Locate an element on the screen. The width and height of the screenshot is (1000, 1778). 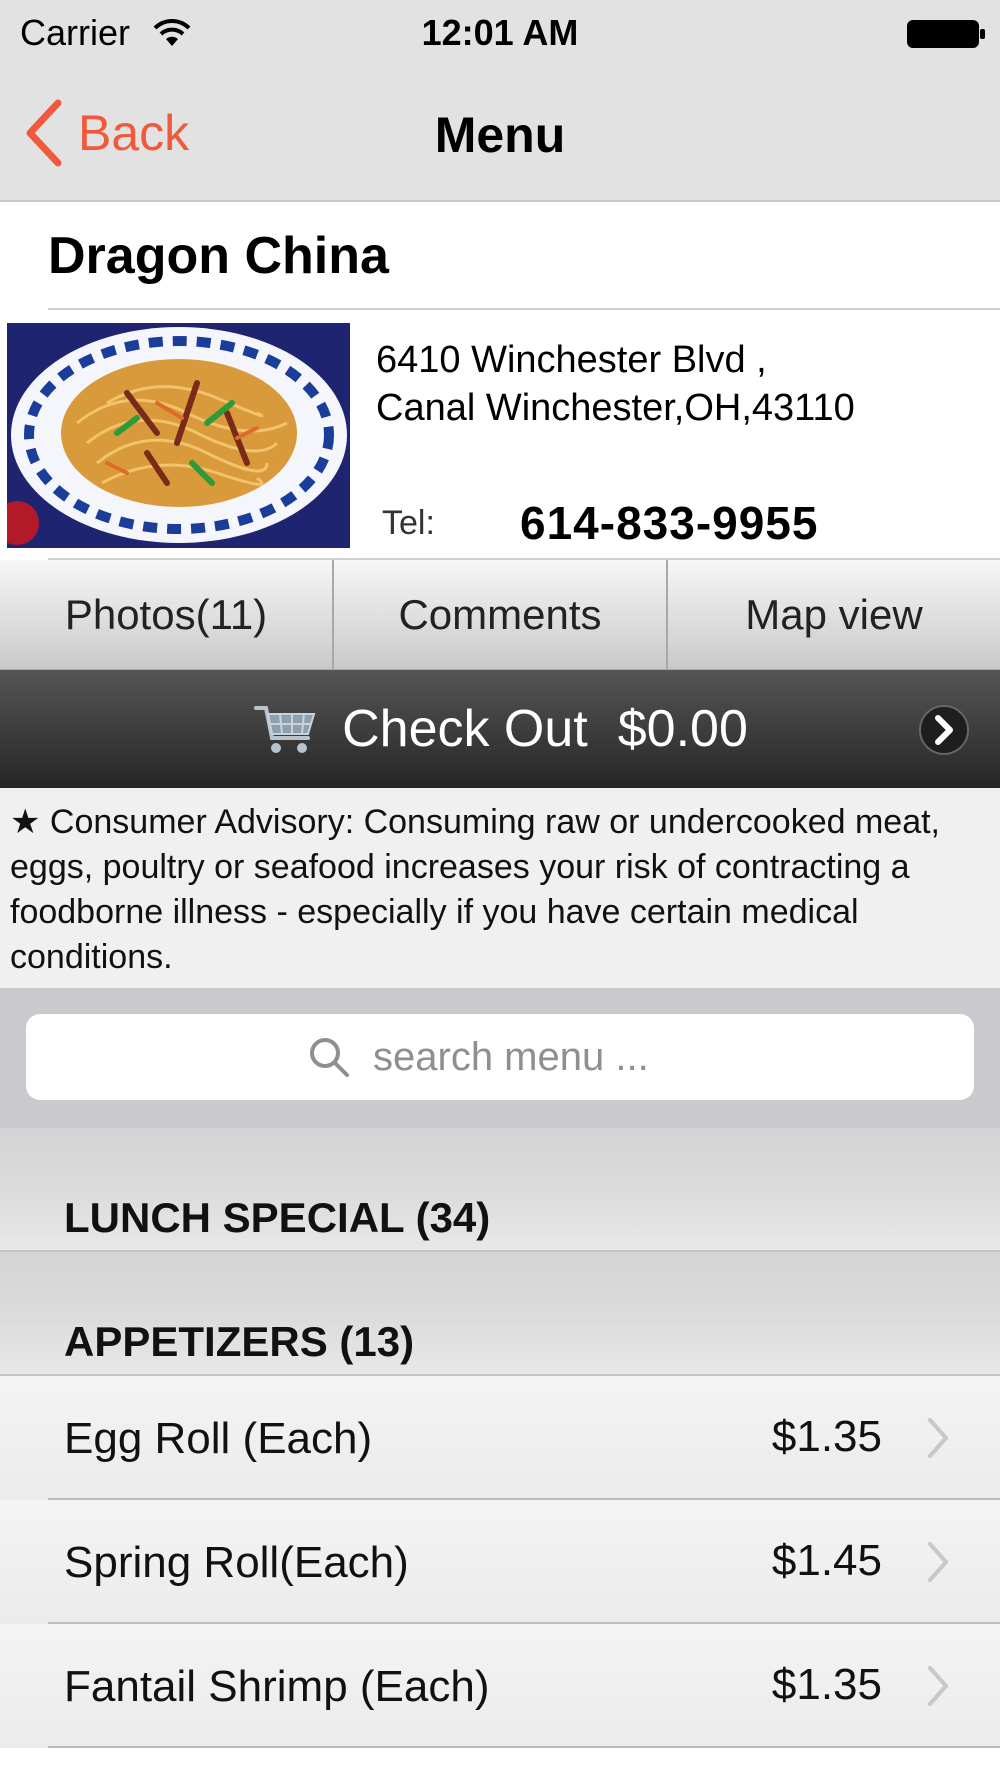
menu-item-row: Egg Roll (Each) $1.35 is located at coordinates (500, 1438).